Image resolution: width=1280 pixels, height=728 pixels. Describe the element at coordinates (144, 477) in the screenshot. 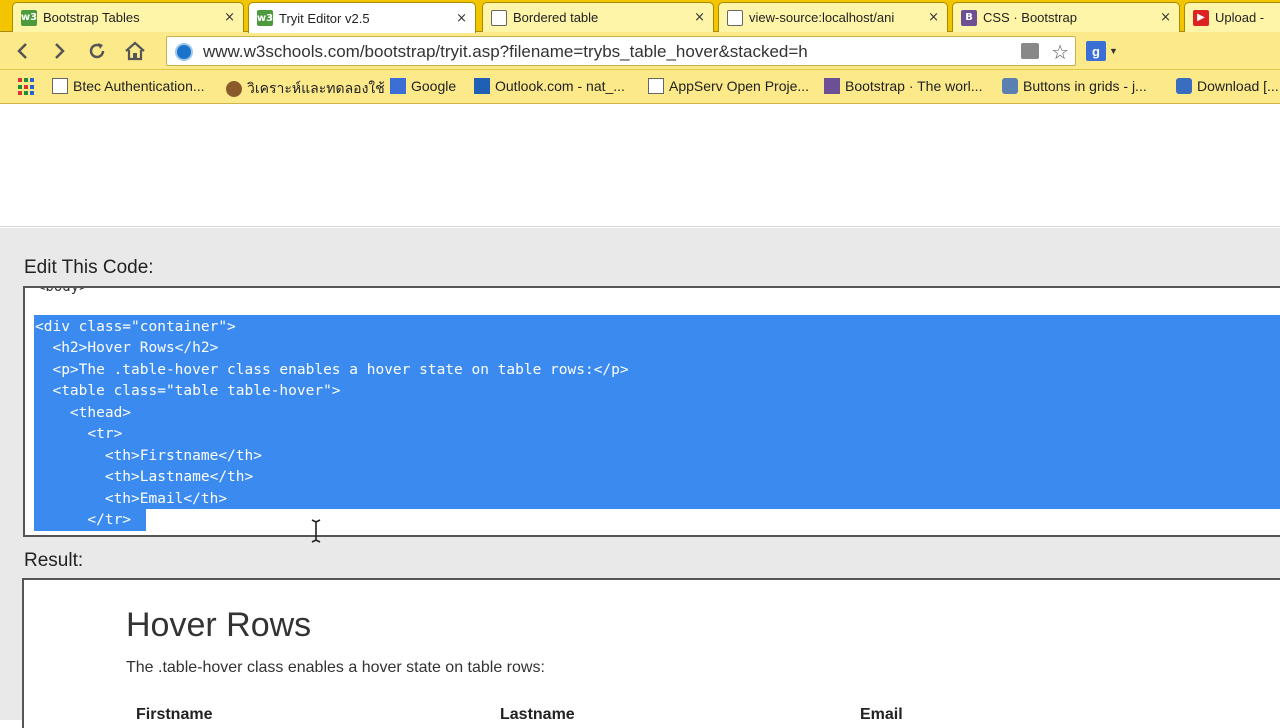

I see `code-line: <th>Lastname</th>` at that location.